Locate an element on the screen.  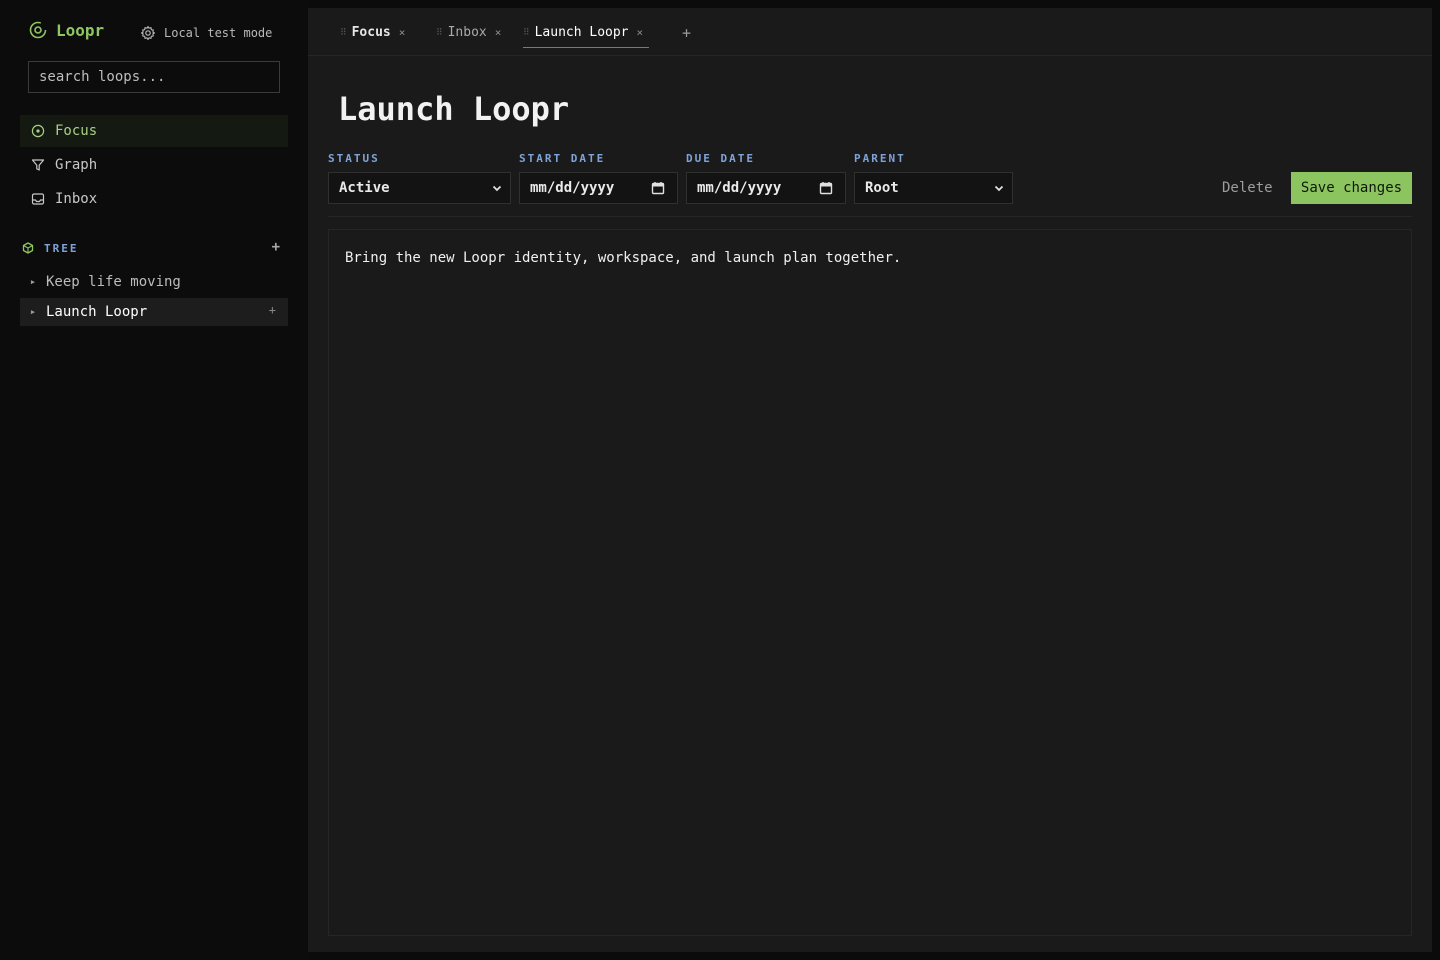
search-input is located at coordinates (154, 77).